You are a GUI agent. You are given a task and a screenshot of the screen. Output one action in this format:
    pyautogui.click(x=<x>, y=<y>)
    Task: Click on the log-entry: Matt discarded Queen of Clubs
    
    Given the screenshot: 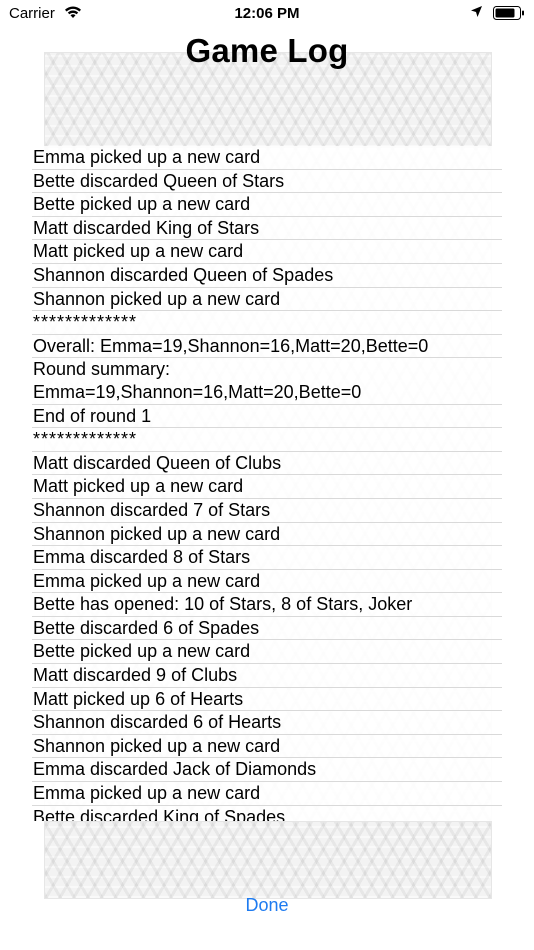 What is the action you would take?
    pyautogui.click(x=267, y=464)
    